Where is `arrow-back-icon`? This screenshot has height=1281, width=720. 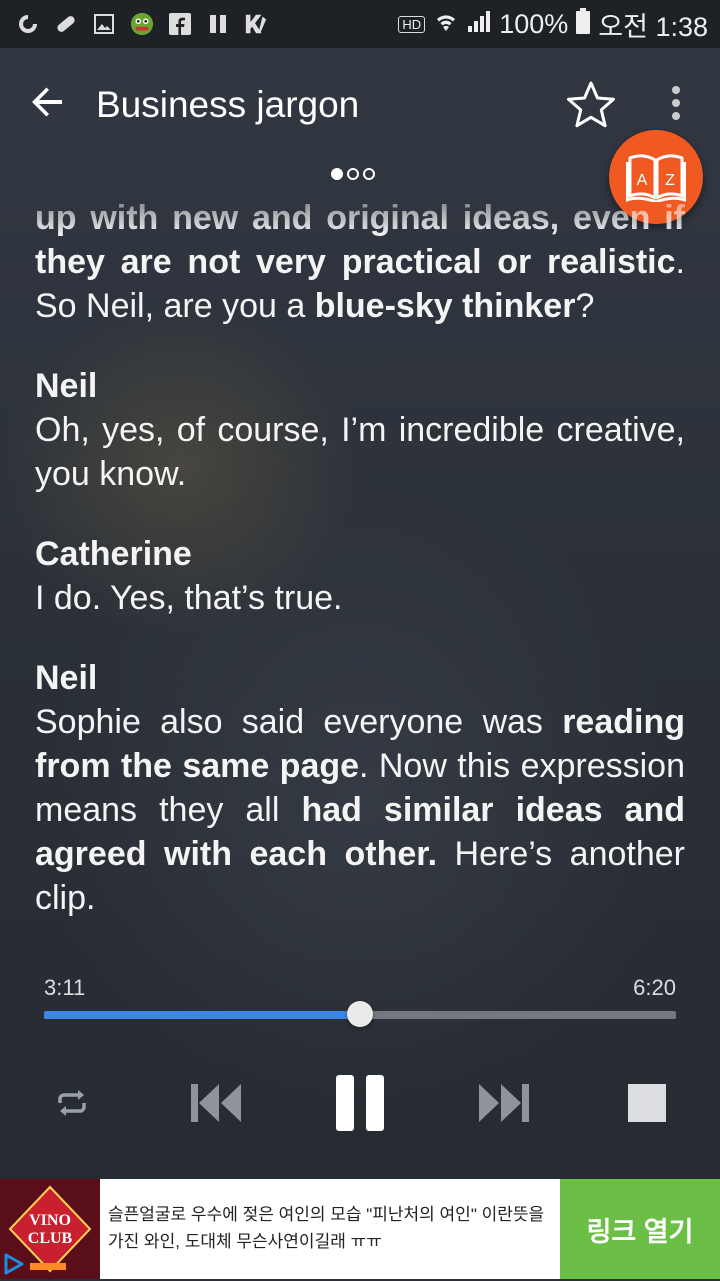 arrow-back-icon is located at coordinates (48, 102).